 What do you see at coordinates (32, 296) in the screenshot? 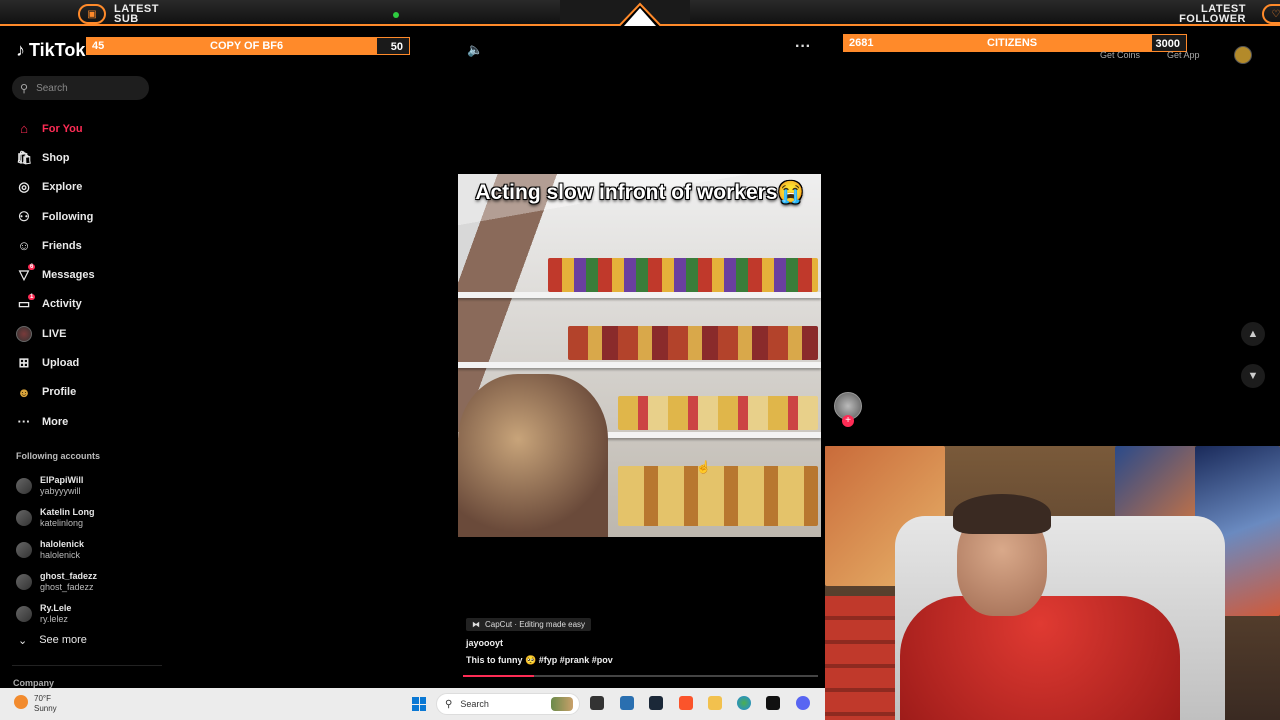
I see `activity-badge: 1` at bounding box center [32, 296].